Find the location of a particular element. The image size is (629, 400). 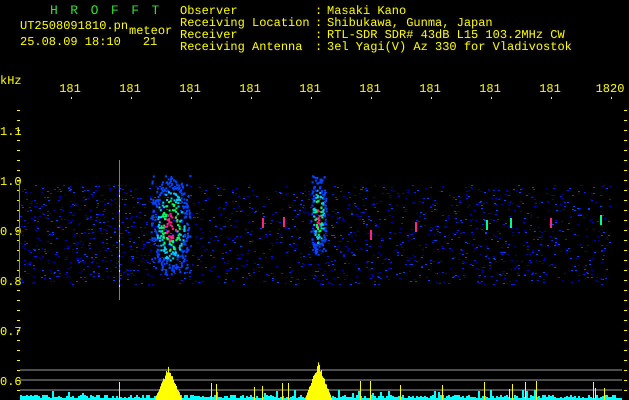

field-value: Masaki Kano is located at coordinates (367, 11).